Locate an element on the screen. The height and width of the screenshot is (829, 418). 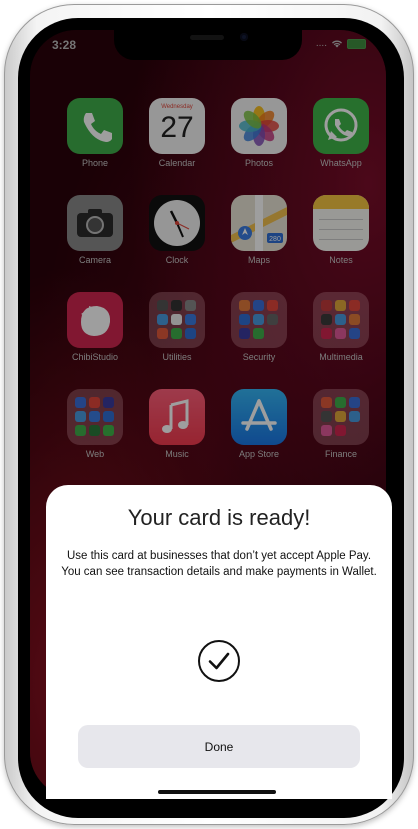
done-button: Done is located at coordinates (219, 746).